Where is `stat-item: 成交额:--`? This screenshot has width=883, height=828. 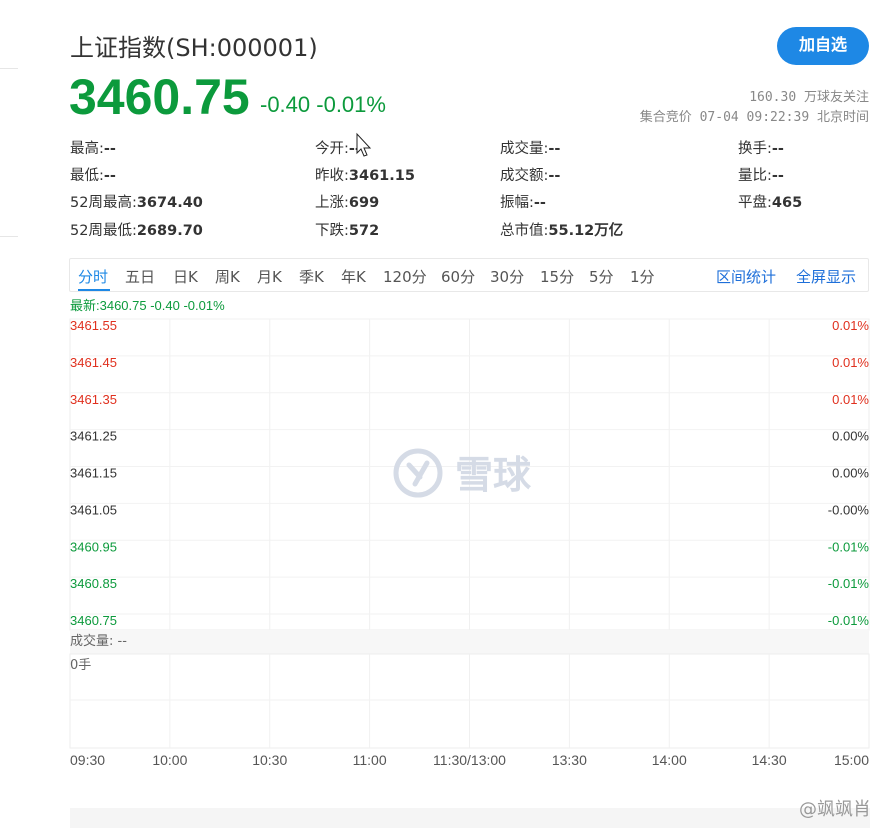
stat-item: 成交额:-- is located at coordinates (530, 174).